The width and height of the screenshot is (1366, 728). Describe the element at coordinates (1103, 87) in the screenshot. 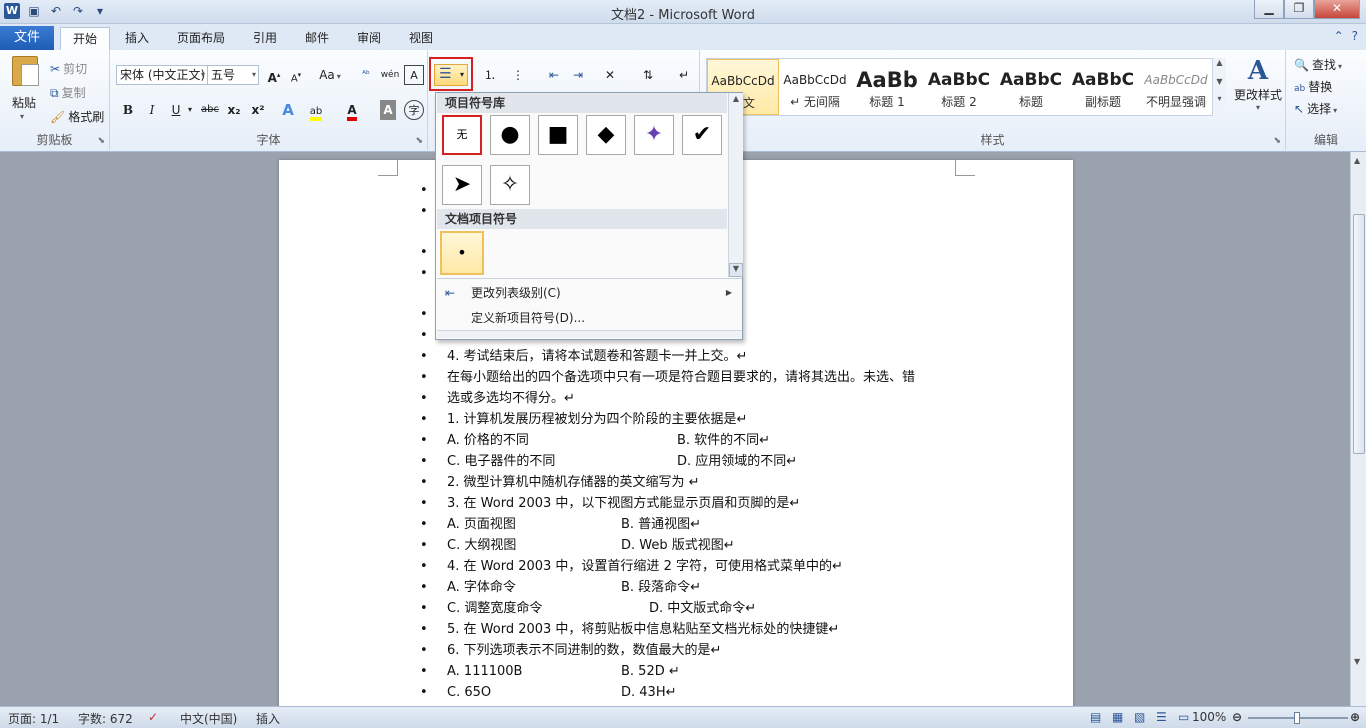

I see `style-item: AaBbC 副标题` at that location.